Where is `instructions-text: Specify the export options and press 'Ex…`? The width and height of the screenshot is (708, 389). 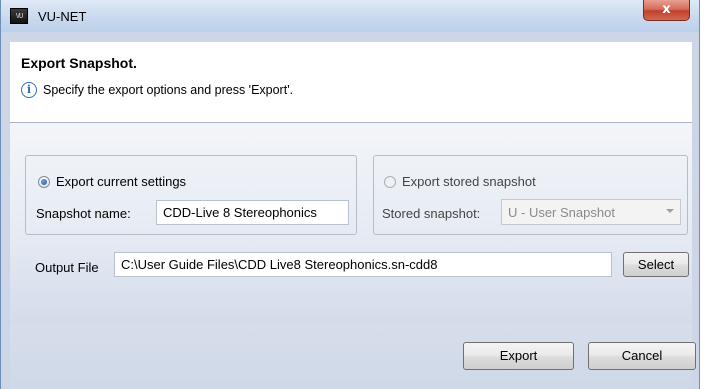
instructions-text: Specify the export options and press 'Ex… is located at coordinates (168, 90).